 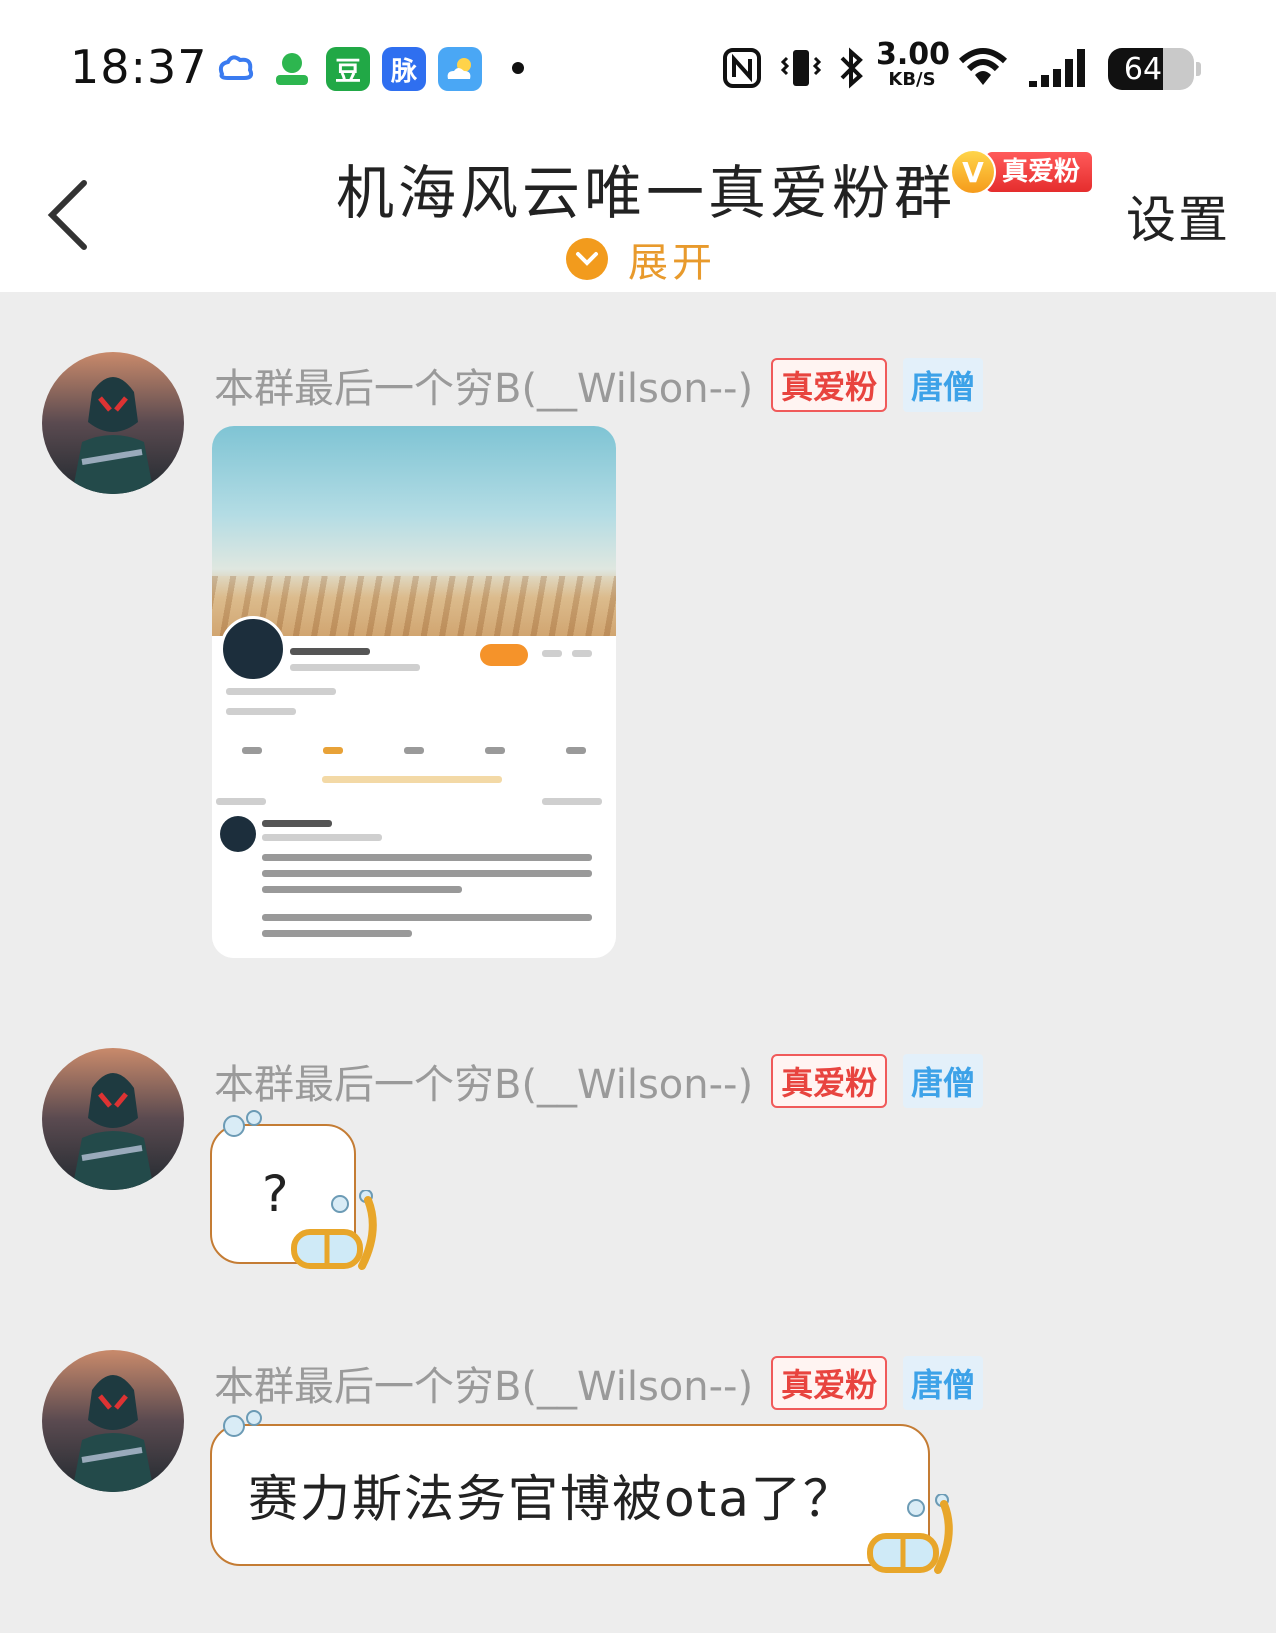 I want to click on app-green-icon, so click(x=292, y=69).